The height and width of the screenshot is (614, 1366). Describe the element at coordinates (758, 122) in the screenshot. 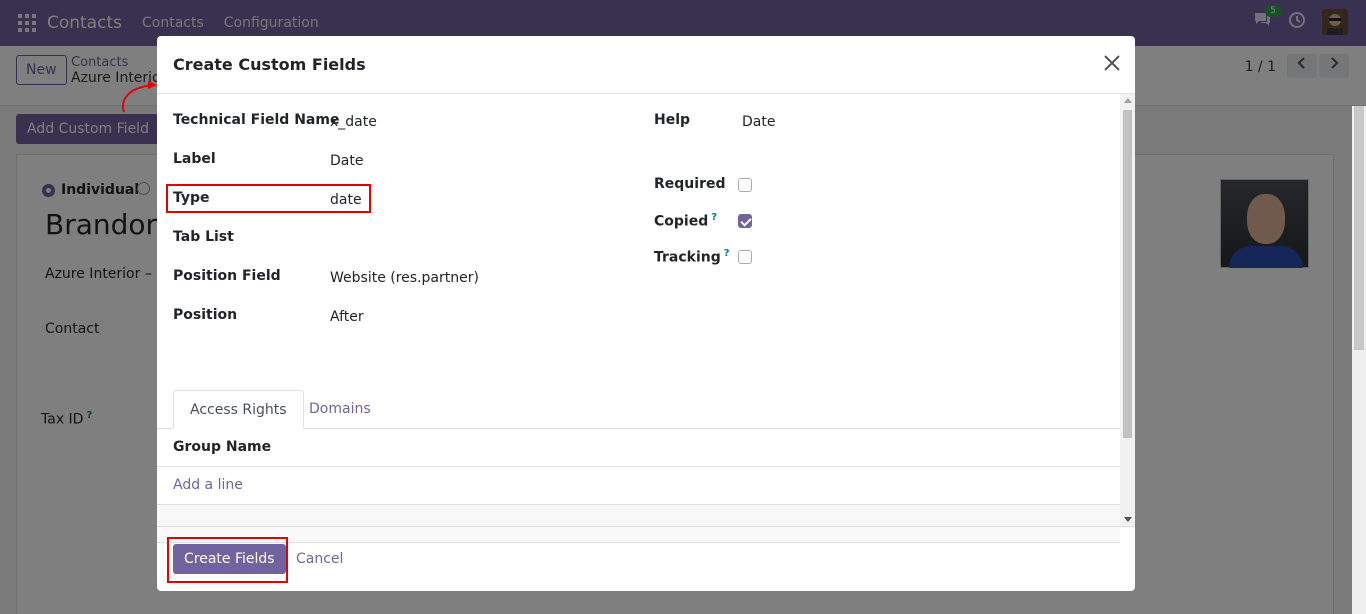

I see `help-value: Date` at that location.